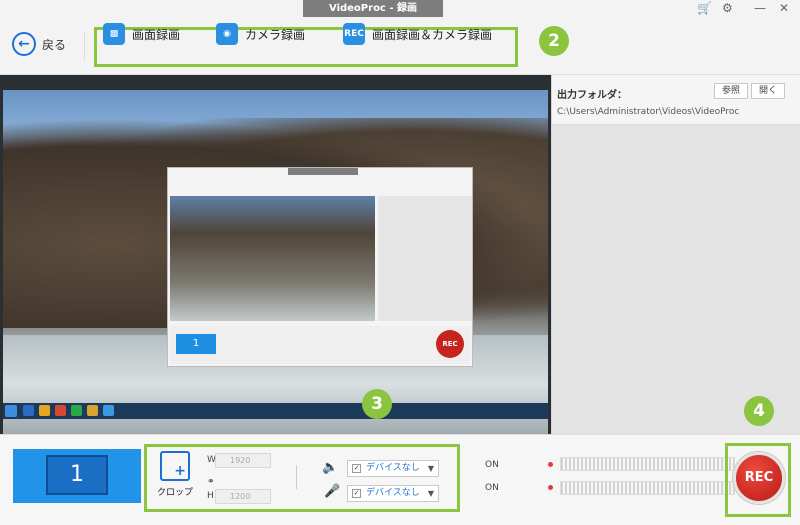 Image resolution: width=800 pixels, height=525 pixels. Describe the element at coordinates (11, 411) in the screenshot. I see `start-icon` at that location.